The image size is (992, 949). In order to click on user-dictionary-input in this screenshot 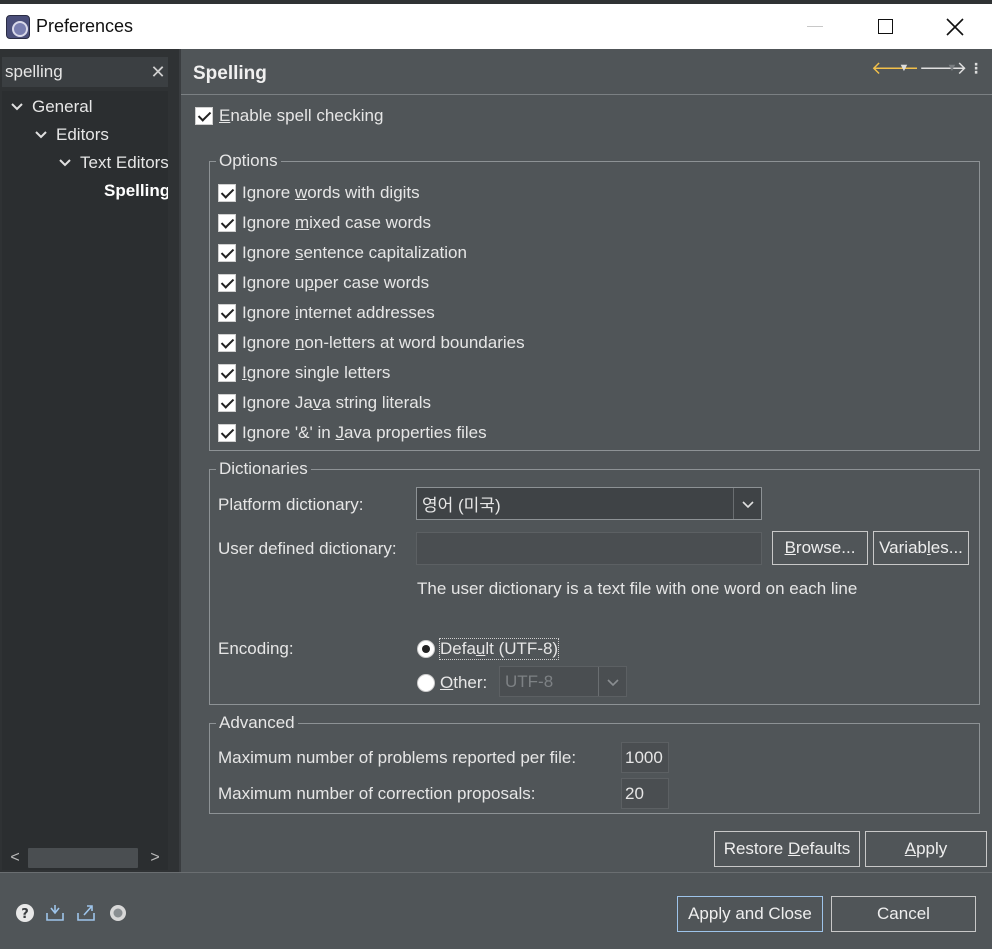, I will do `click(589, 548)`.